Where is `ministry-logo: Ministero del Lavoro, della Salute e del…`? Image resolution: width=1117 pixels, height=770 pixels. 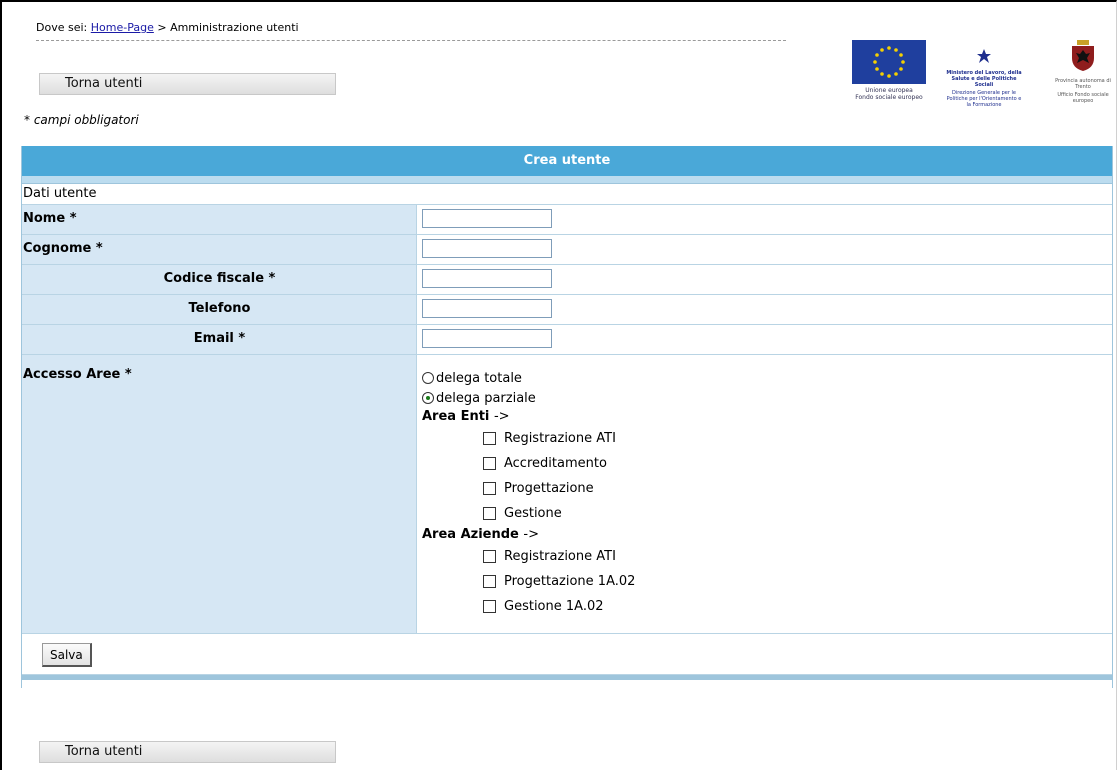
ministry-logo: Ministero del Lavoro, della Salute e del… is located at coordinates (984, 78).